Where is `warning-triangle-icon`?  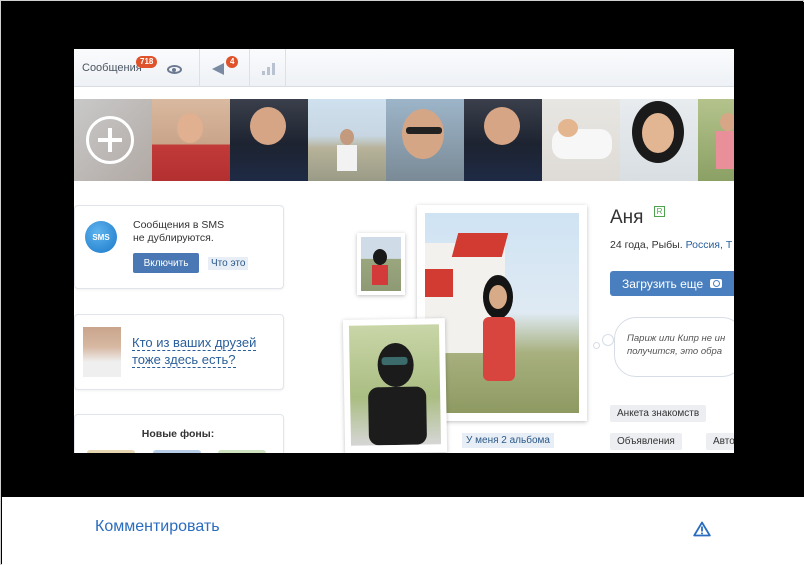 warning-triangle-icon is located at coordinates (702, 531).